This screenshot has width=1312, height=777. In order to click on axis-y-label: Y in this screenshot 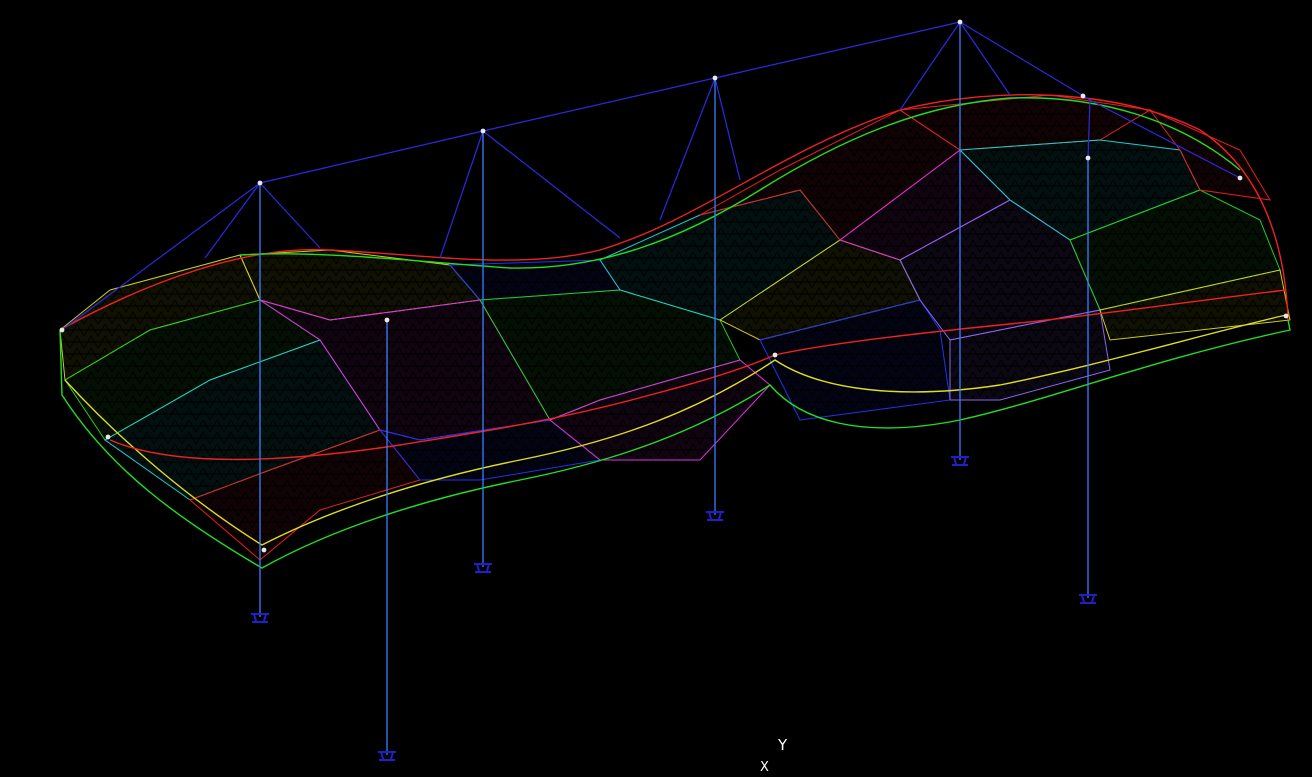, I will do `click(783, 745)`.